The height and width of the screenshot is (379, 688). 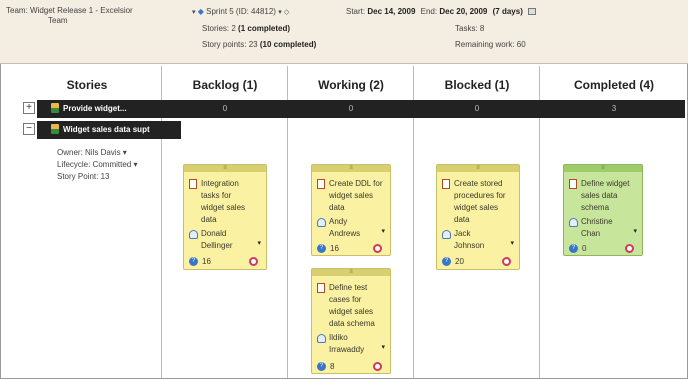 What do you see at coordinates (259, 44) in the screenshot?
I see `points-summary: Story points: 23 (10 completed)` at bounding box center [259, 44].